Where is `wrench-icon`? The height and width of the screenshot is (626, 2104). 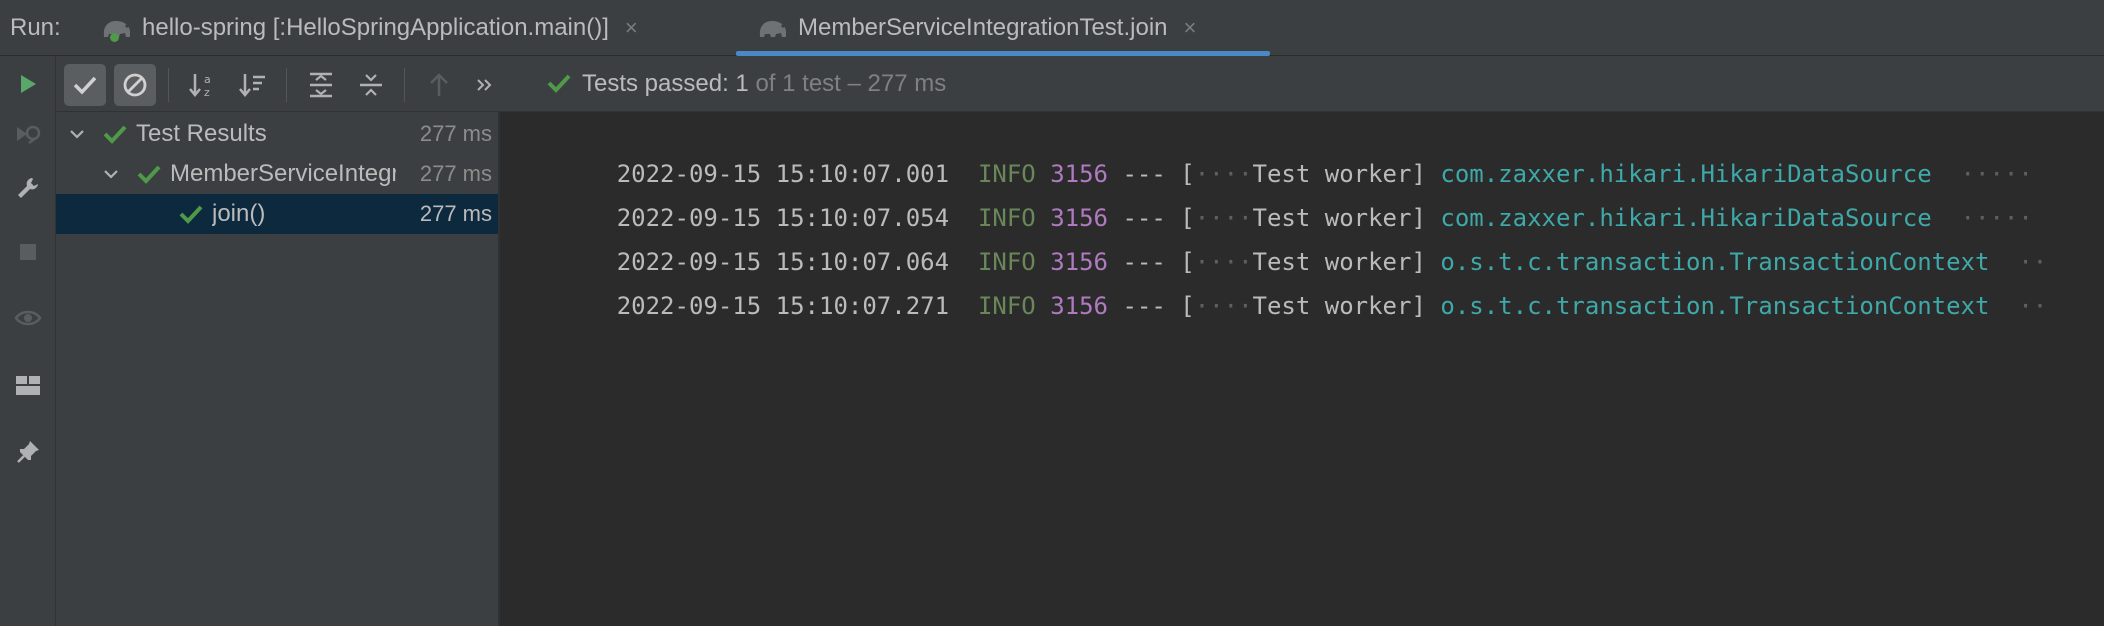 wrench-icon is located at coordinates (28, 188).